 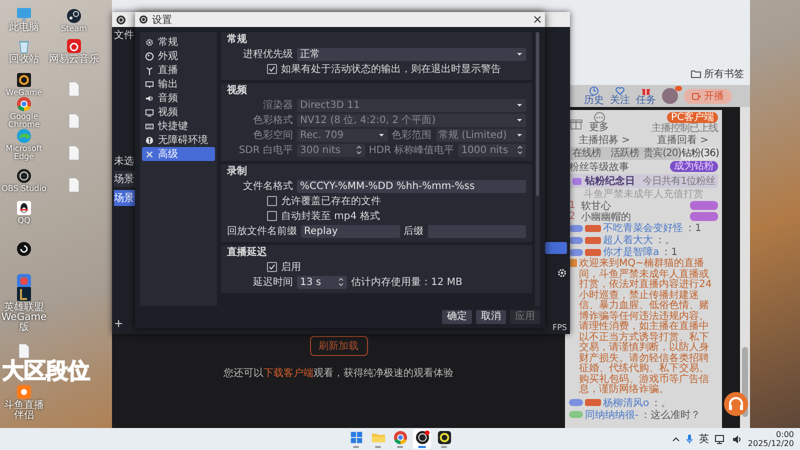 I want to click on more-button: 更多, so click(x=599, y=122).